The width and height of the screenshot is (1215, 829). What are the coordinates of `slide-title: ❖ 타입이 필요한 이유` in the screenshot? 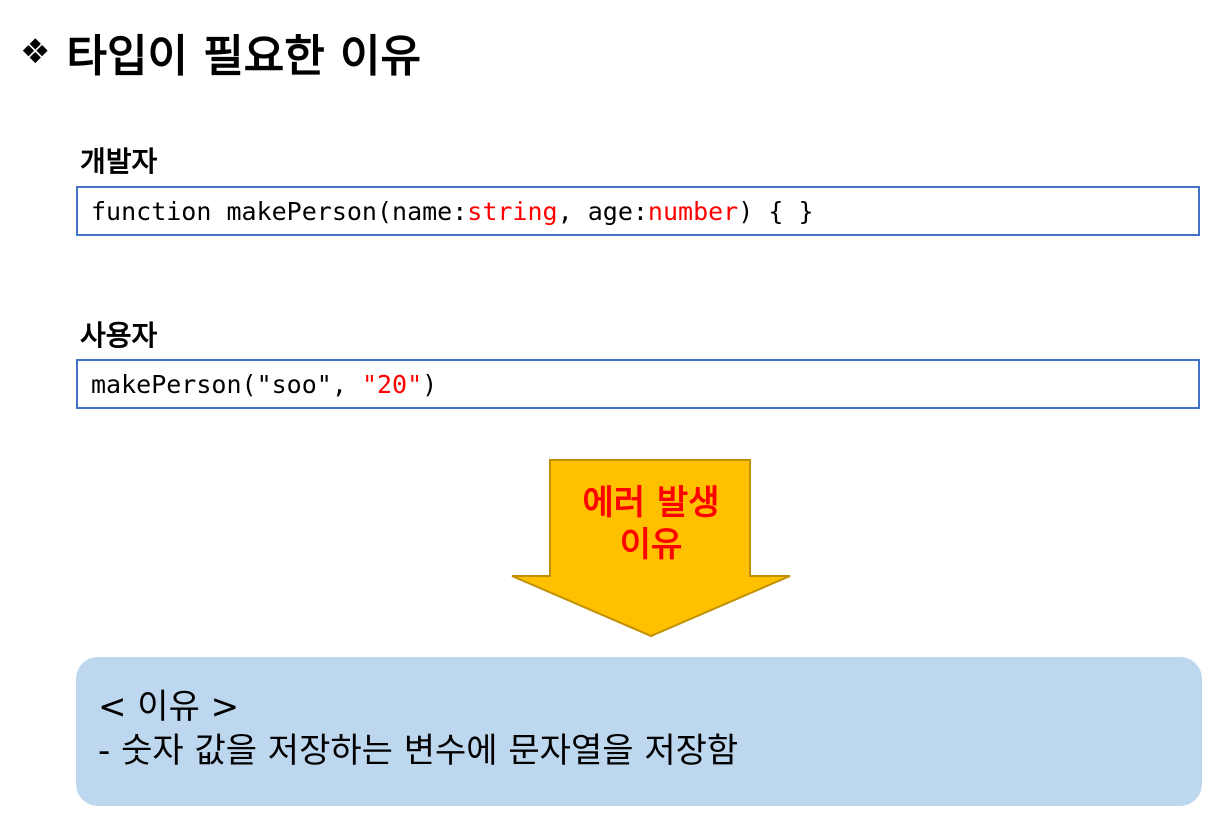 It's located at (220, 52).